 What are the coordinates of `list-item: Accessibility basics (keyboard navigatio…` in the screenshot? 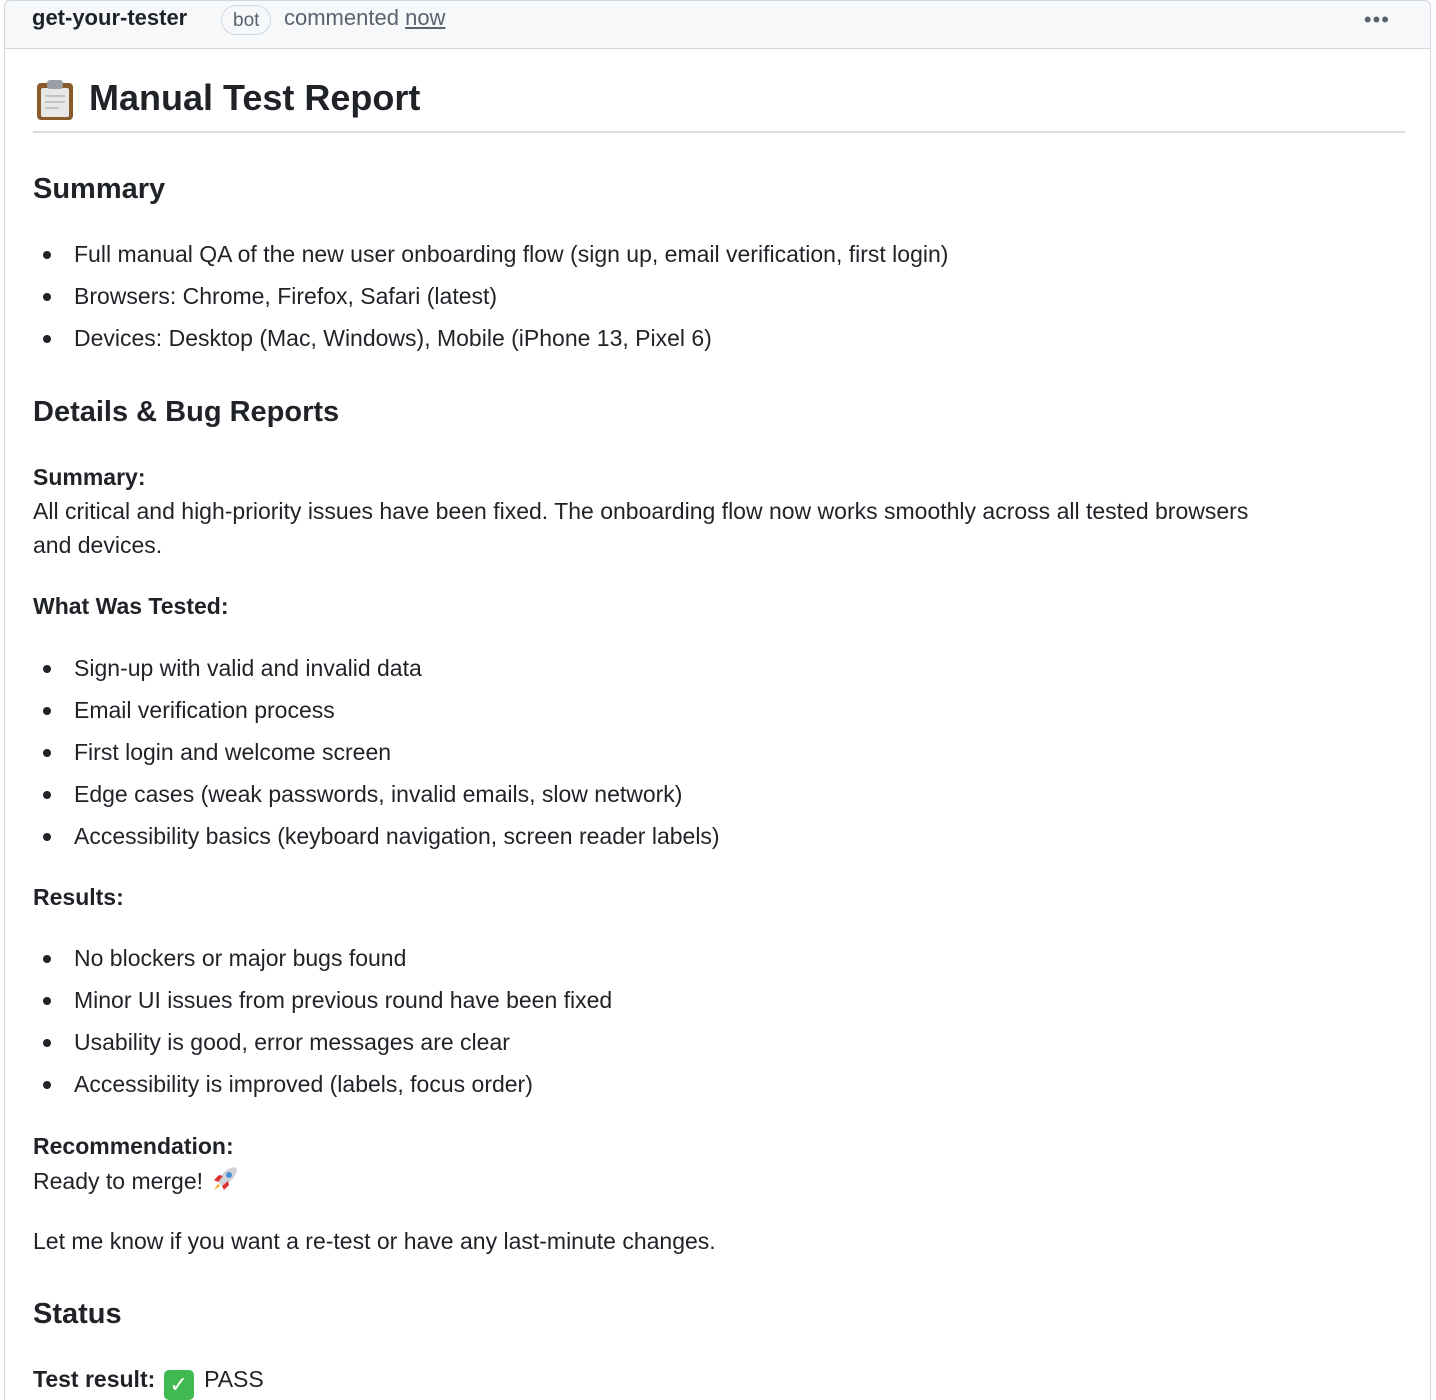 It's located at (376, 836).